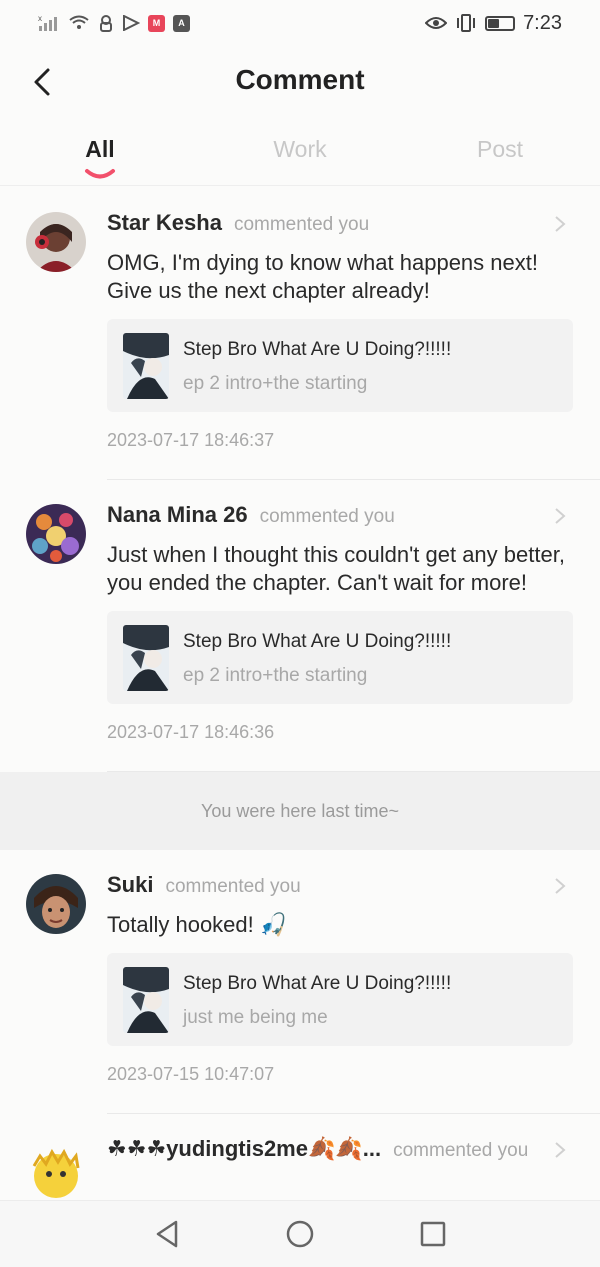  I want to click on tab-work: Work, so click(300, 156).